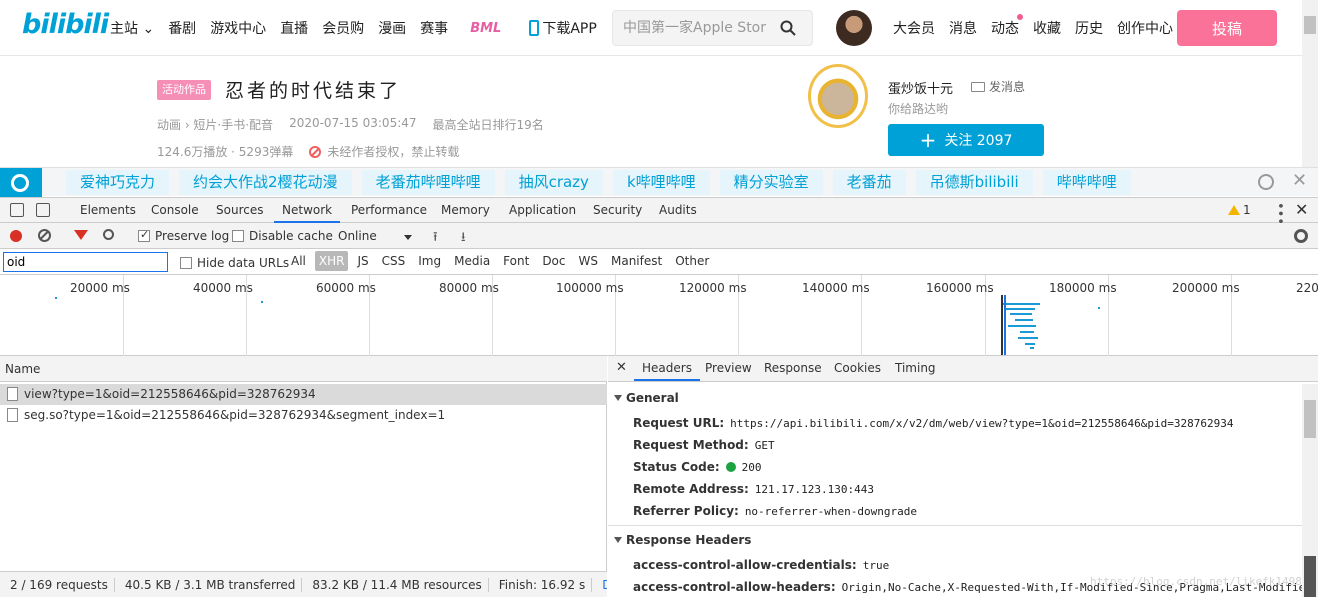  I want to click on network-settings-icon, so click(1301, 236).